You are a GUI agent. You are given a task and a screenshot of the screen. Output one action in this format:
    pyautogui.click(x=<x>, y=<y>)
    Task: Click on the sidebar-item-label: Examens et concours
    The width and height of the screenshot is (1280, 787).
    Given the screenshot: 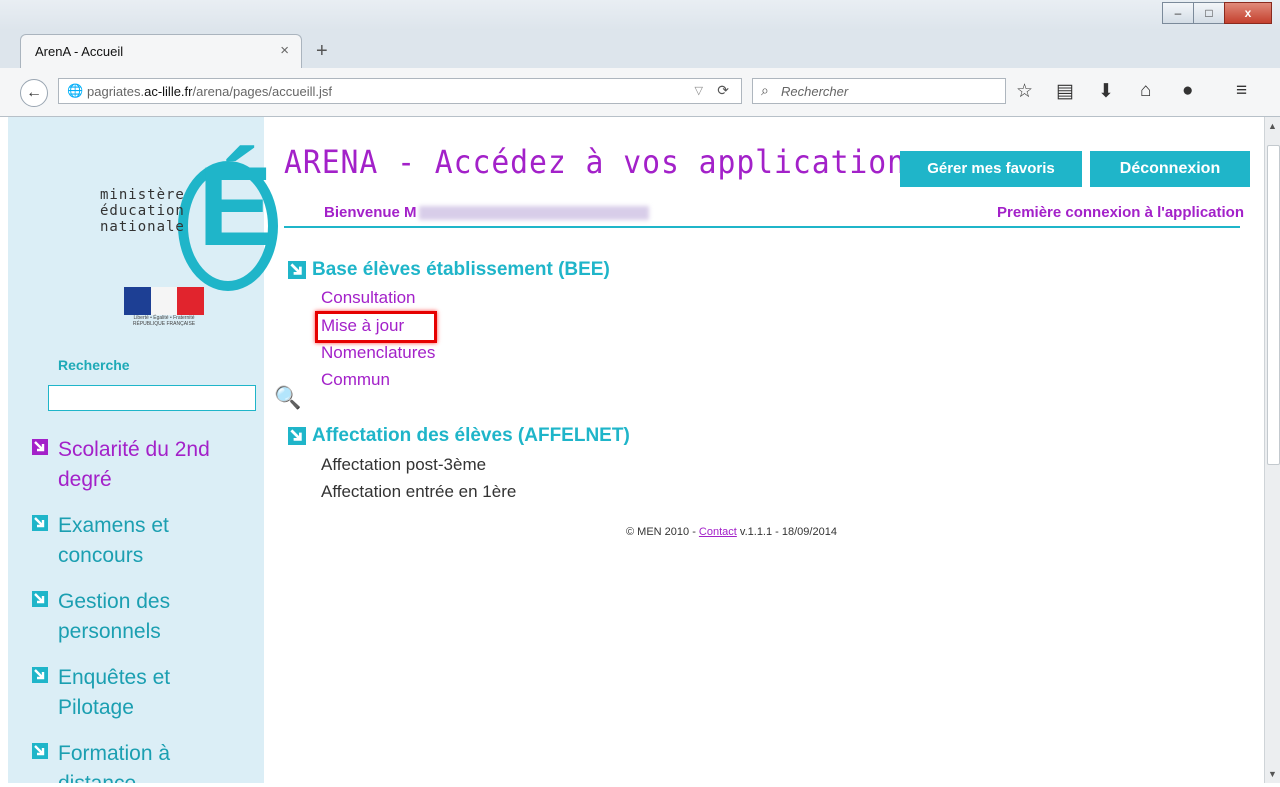 What is the action you would take?
    pyautogui.click(x=113, y=540)
    